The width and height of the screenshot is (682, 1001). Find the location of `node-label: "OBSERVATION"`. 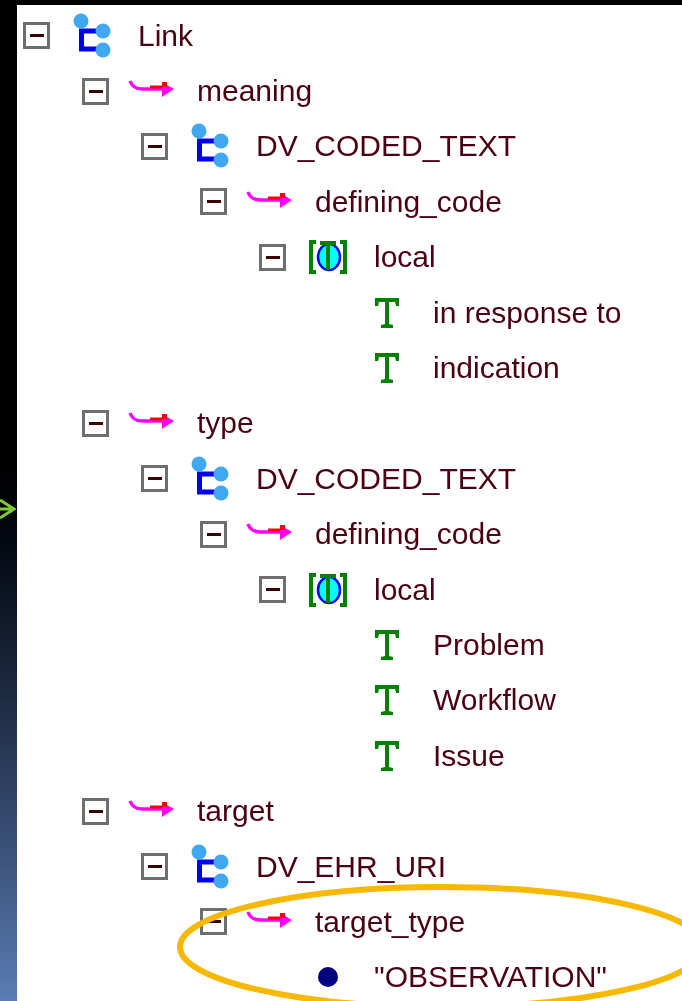

node-label: "OBSERVATION" is located at coordinates (490, 977).